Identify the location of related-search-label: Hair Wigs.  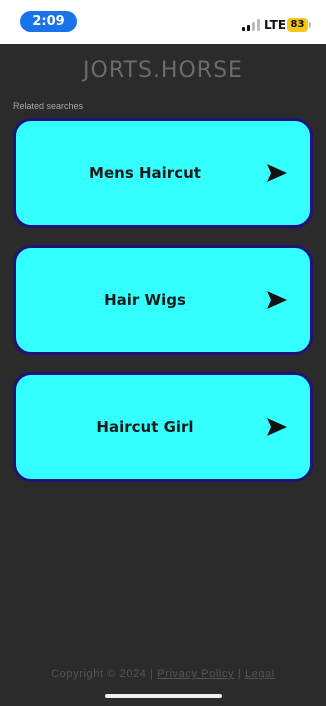
(145, 300).